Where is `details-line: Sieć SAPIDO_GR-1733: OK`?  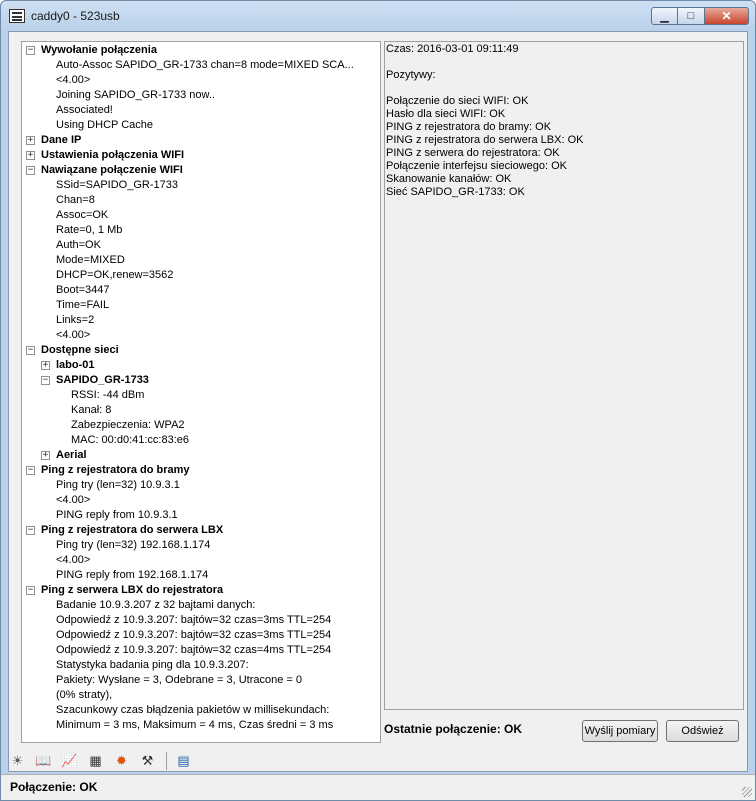 details-line: Sieć SAPIDO_GR-1733: OK is located at coordinates (455, 192).